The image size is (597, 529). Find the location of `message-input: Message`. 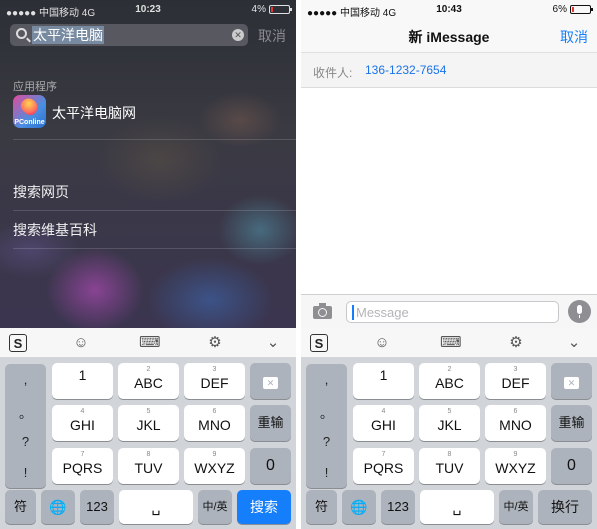

message-input: Message is located at coordinates (452, 312).